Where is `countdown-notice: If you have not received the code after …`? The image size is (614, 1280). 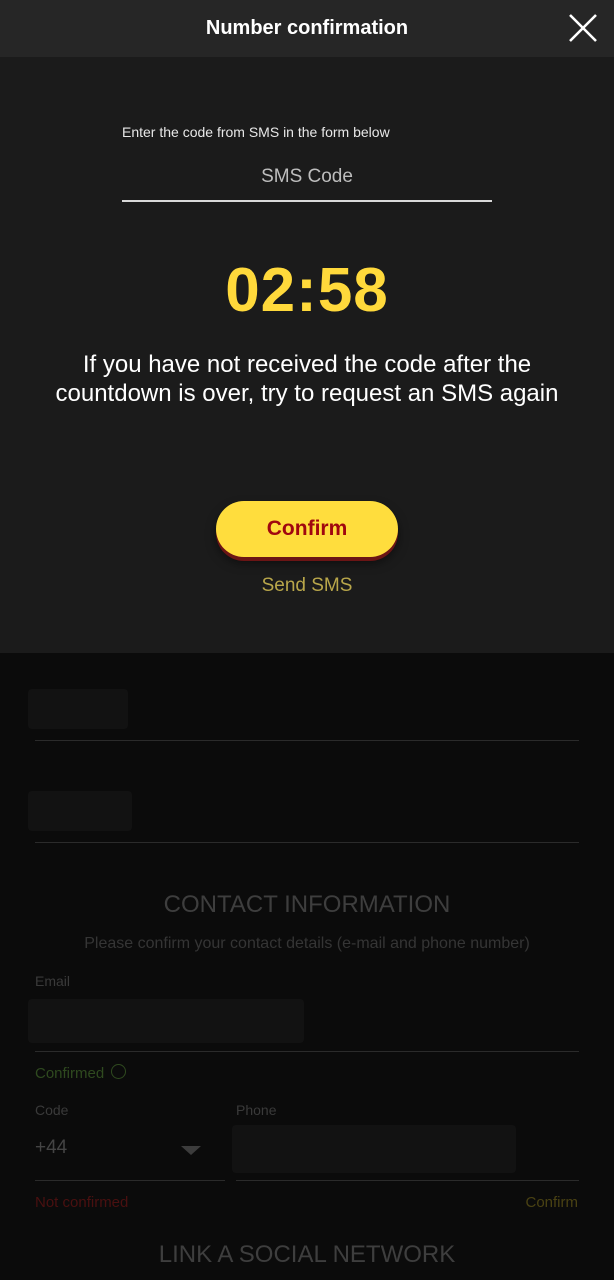
countdown-notice: If you have not received the code after … is located at coordinates (307, 379).